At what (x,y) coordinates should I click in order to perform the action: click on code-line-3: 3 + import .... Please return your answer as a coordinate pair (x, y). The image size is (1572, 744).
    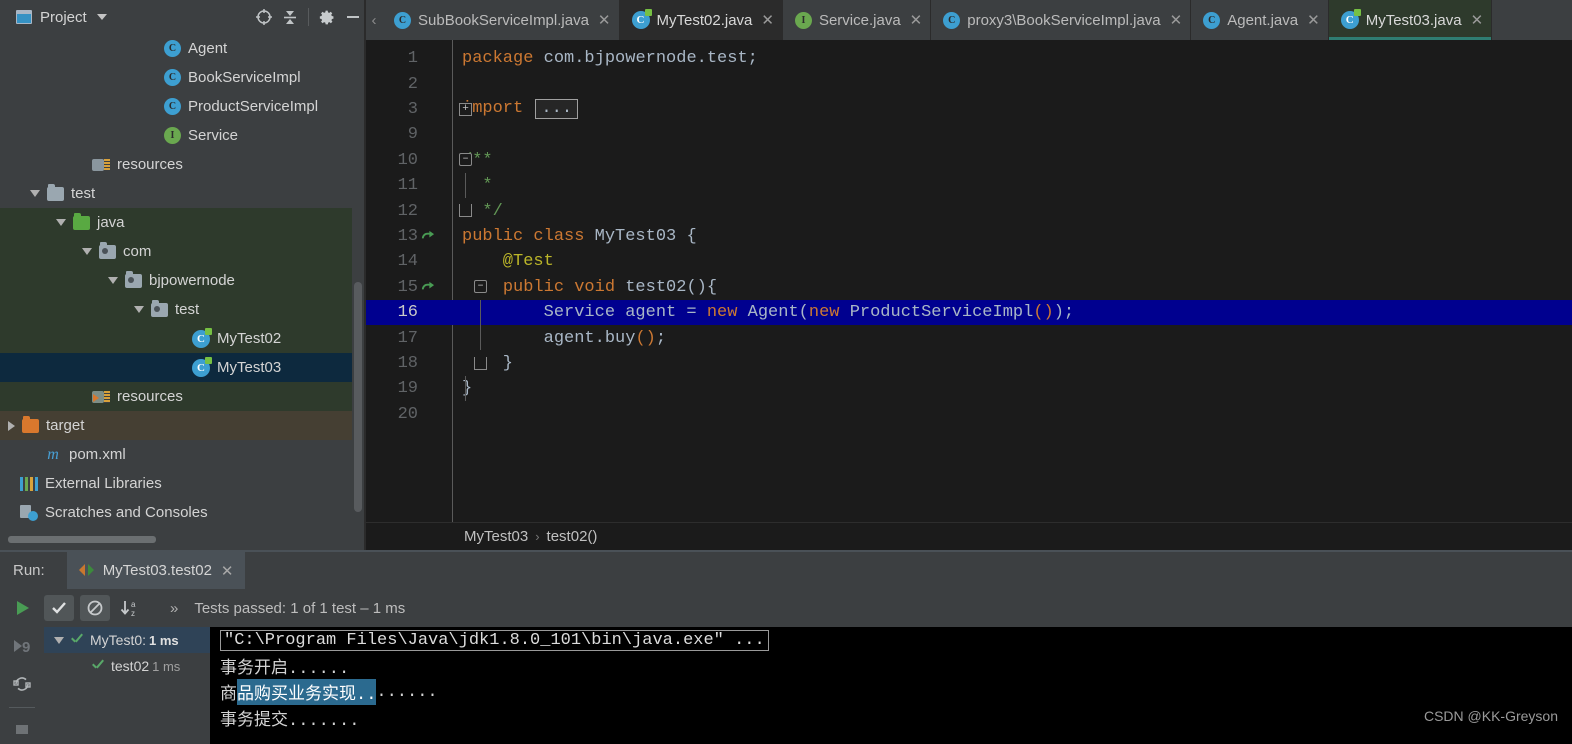
    Looking at the image, I should click on (969, 109).